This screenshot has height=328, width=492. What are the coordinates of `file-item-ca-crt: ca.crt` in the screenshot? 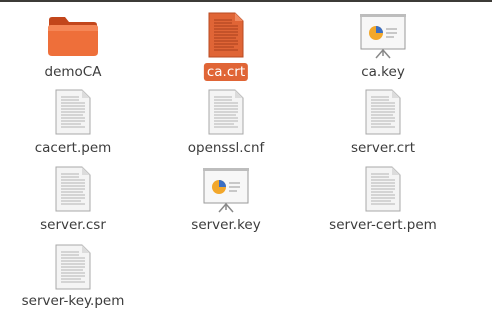 It's located at (226, 52).